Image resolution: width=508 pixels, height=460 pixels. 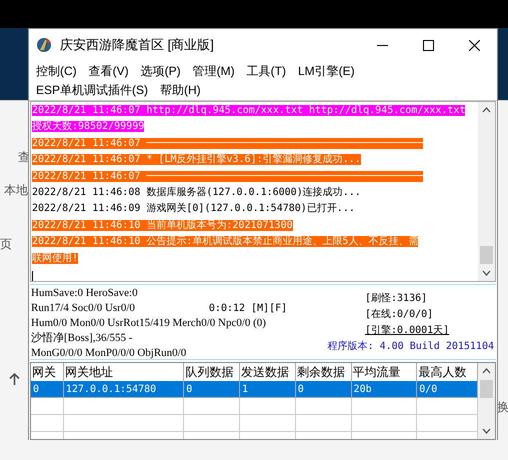 I want to click on table-cell: 127.0.0.1:54780, so click(x=124, y=389).